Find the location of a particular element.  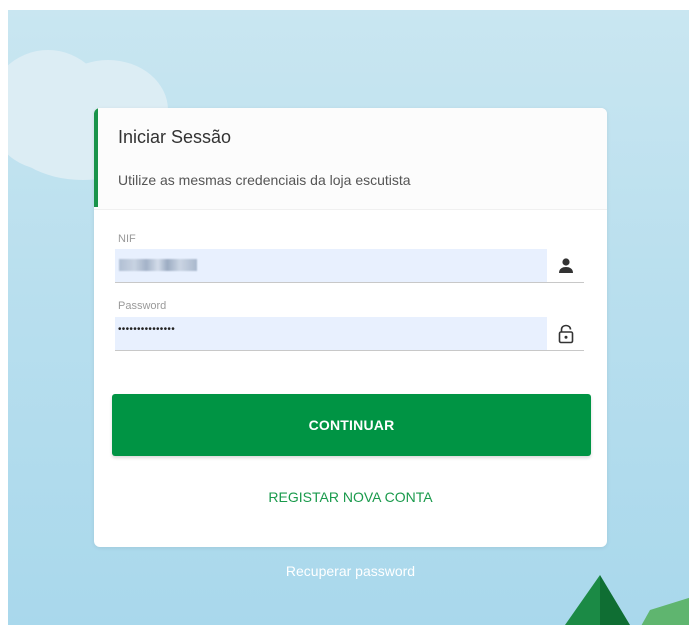

nif-obscured-value is located at coordinates (158, 265).